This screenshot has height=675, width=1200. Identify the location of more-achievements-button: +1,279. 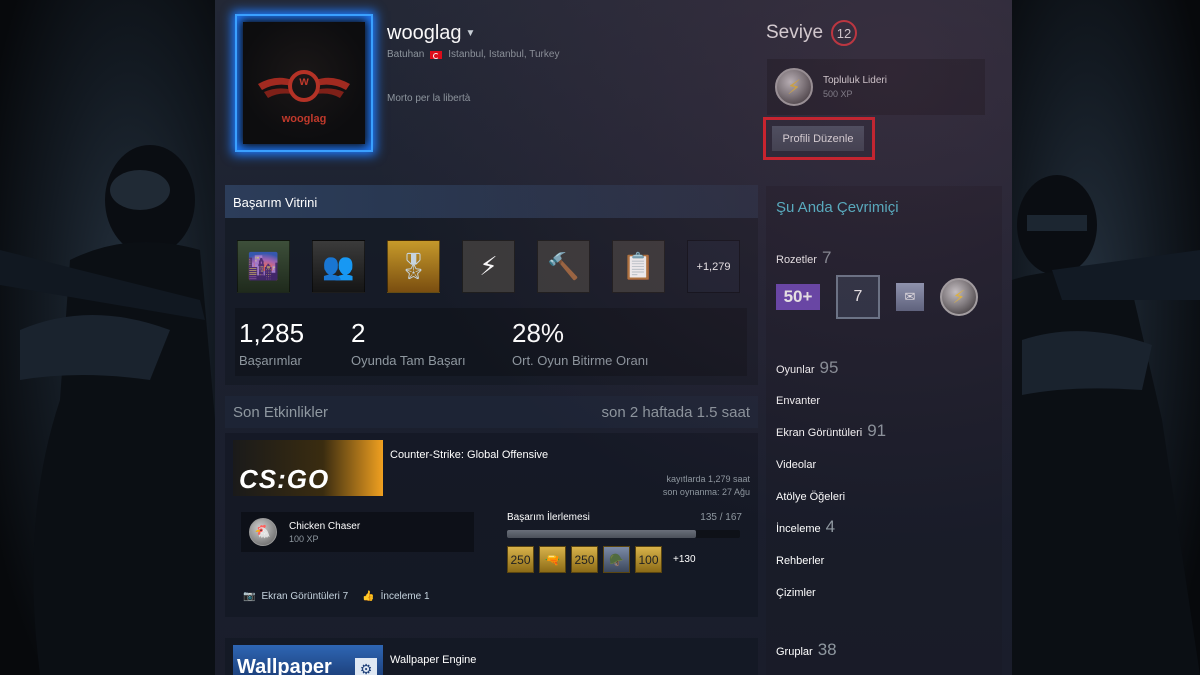
(713, 266).